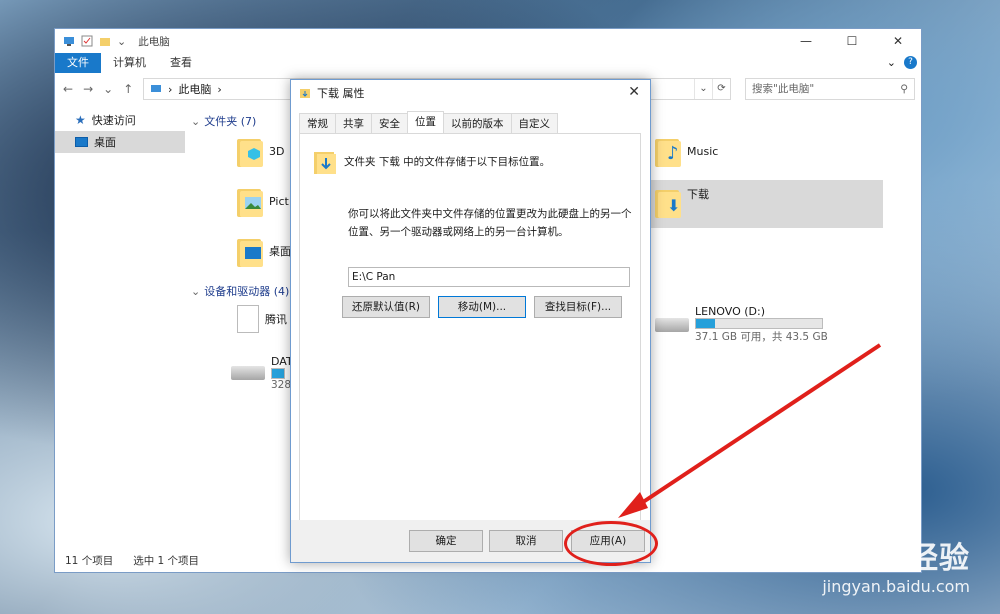 The width and height of the screenshot is (1000, 614). What do you see at coordinates (939, 558) in the screenshot?
I see `watermark-cn: 经验` at bounding box center [939, 558].